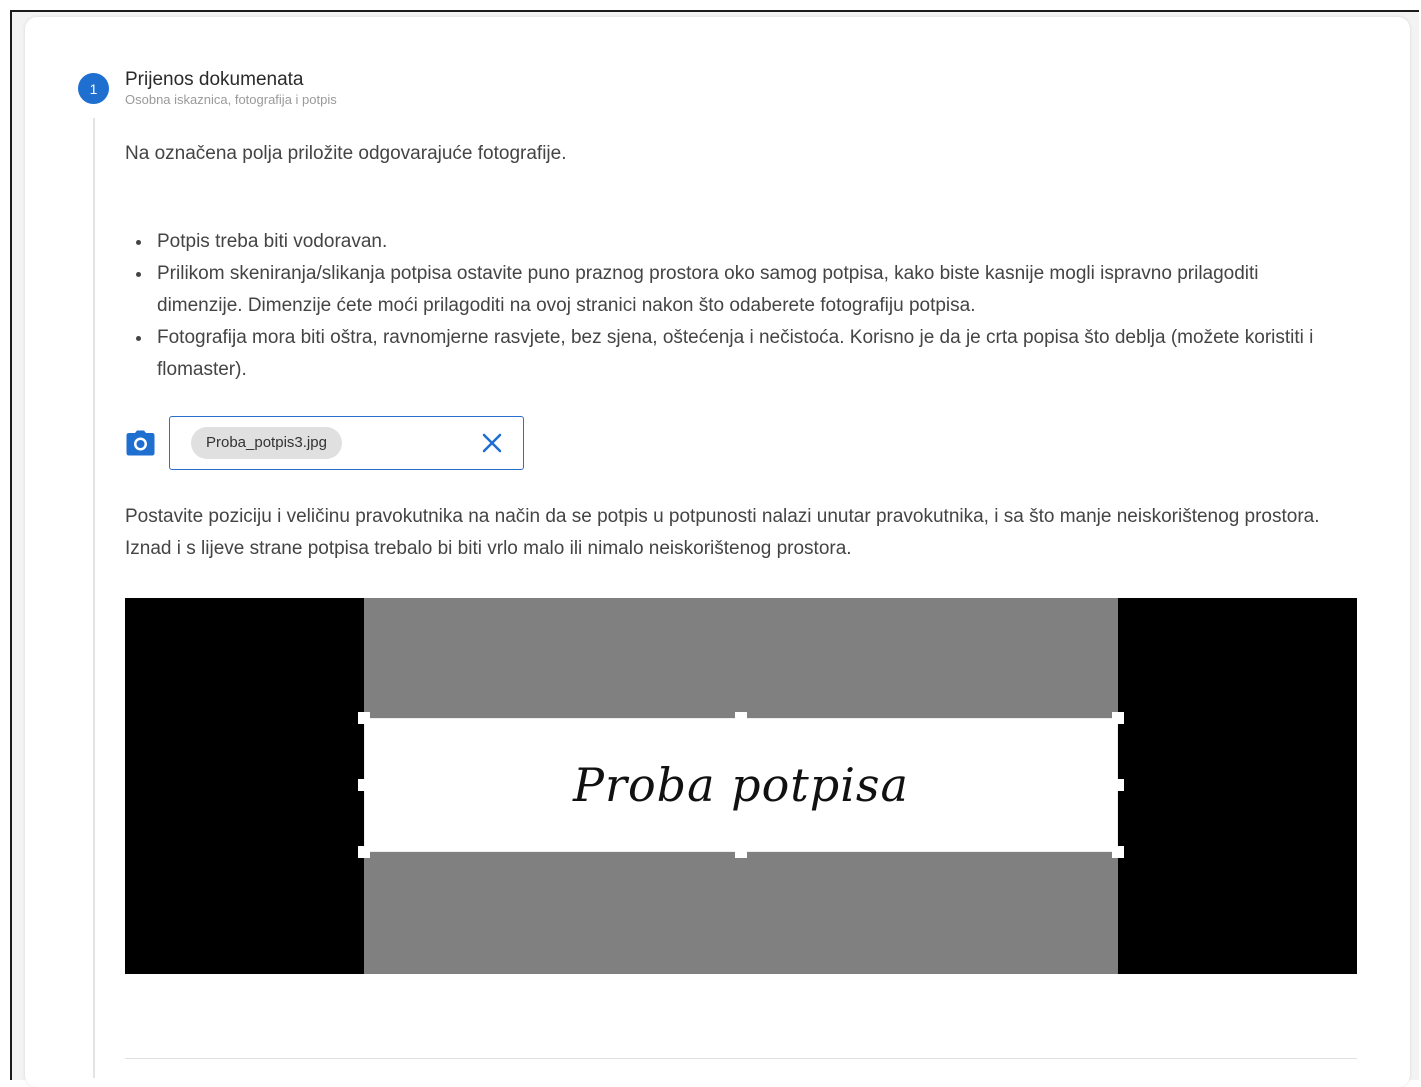 Image resolution: width=1421 pixels, height=1087 pixels. I want to click on close-icon, so click(492, 443).